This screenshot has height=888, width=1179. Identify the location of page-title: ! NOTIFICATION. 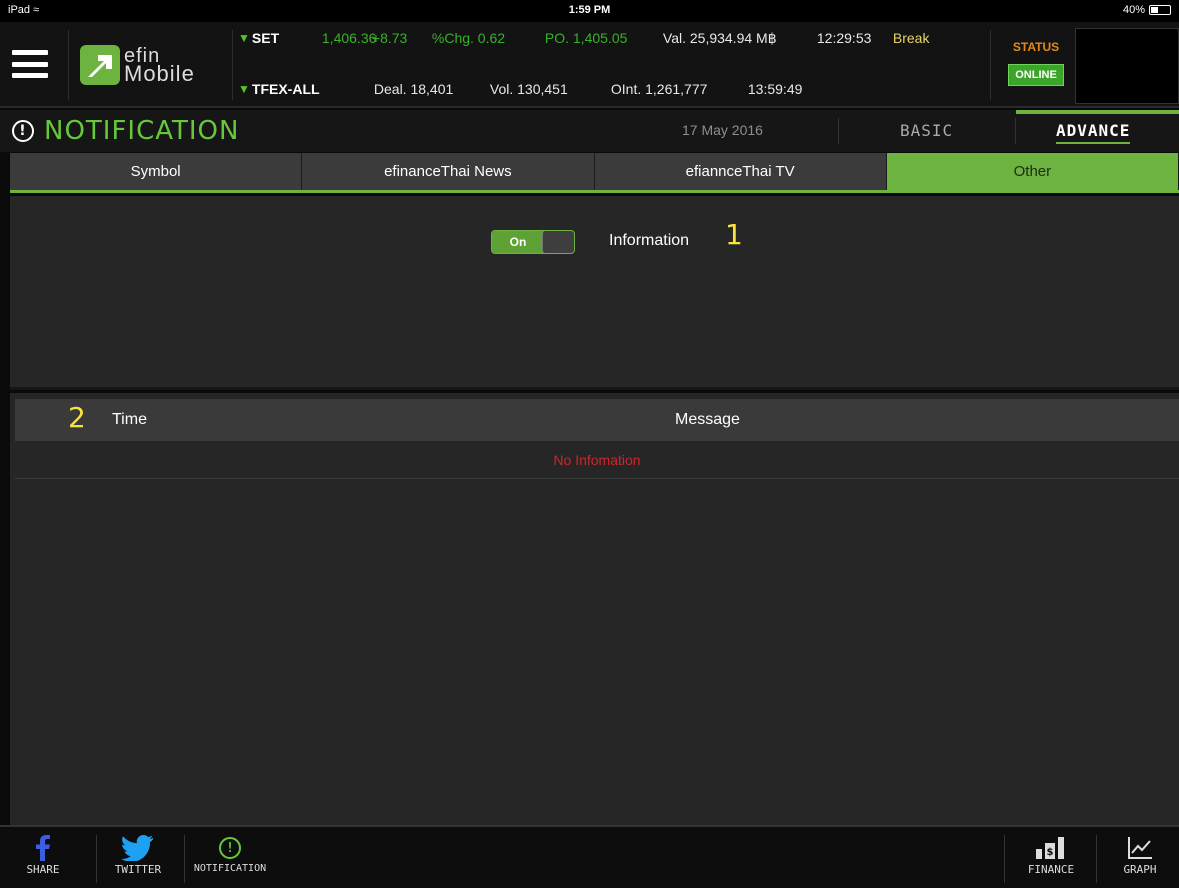
(125, 131).